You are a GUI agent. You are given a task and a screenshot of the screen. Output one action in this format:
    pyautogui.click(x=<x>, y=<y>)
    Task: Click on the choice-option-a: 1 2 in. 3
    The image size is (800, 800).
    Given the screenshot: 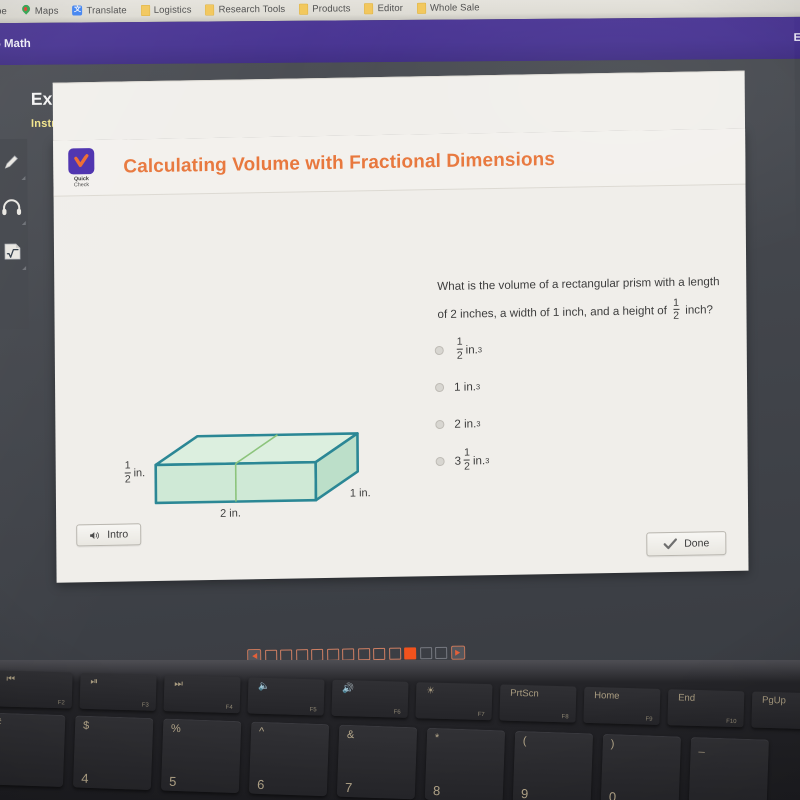 What is the action you would take?
    pyautogui.click(x=461, y=348)
    